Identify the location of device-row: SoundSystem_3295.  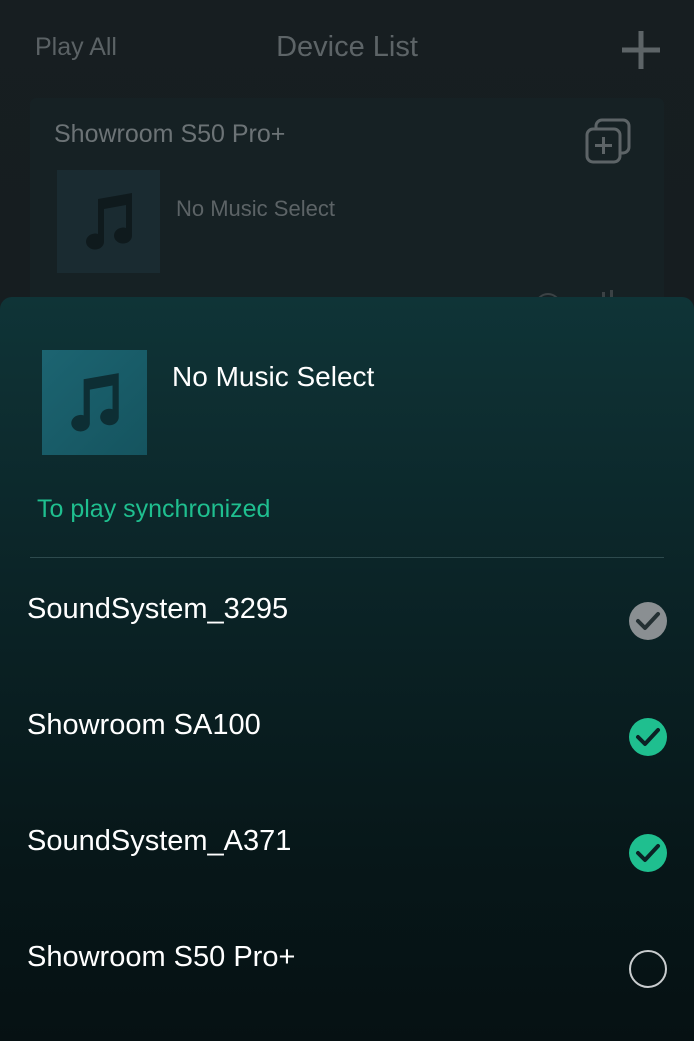
(347, 651).